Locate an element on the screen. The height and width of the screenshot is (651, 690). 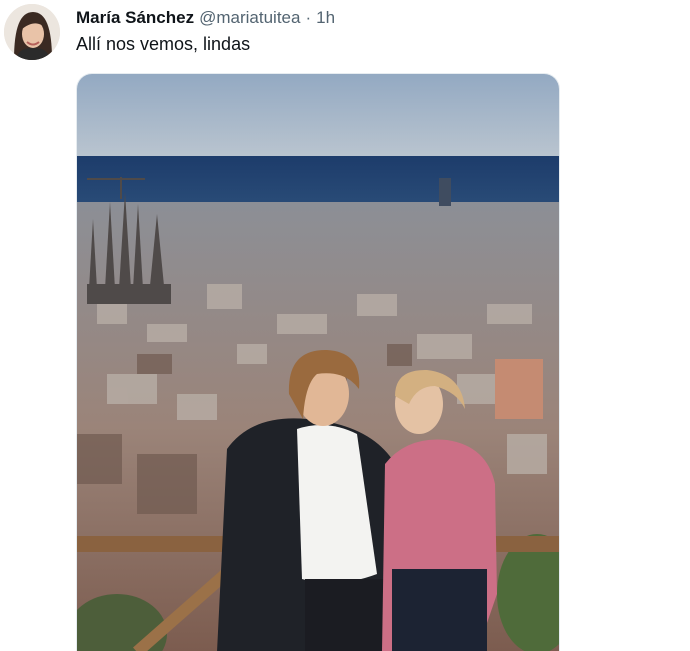
avatar is located at coordinates (32, 32).